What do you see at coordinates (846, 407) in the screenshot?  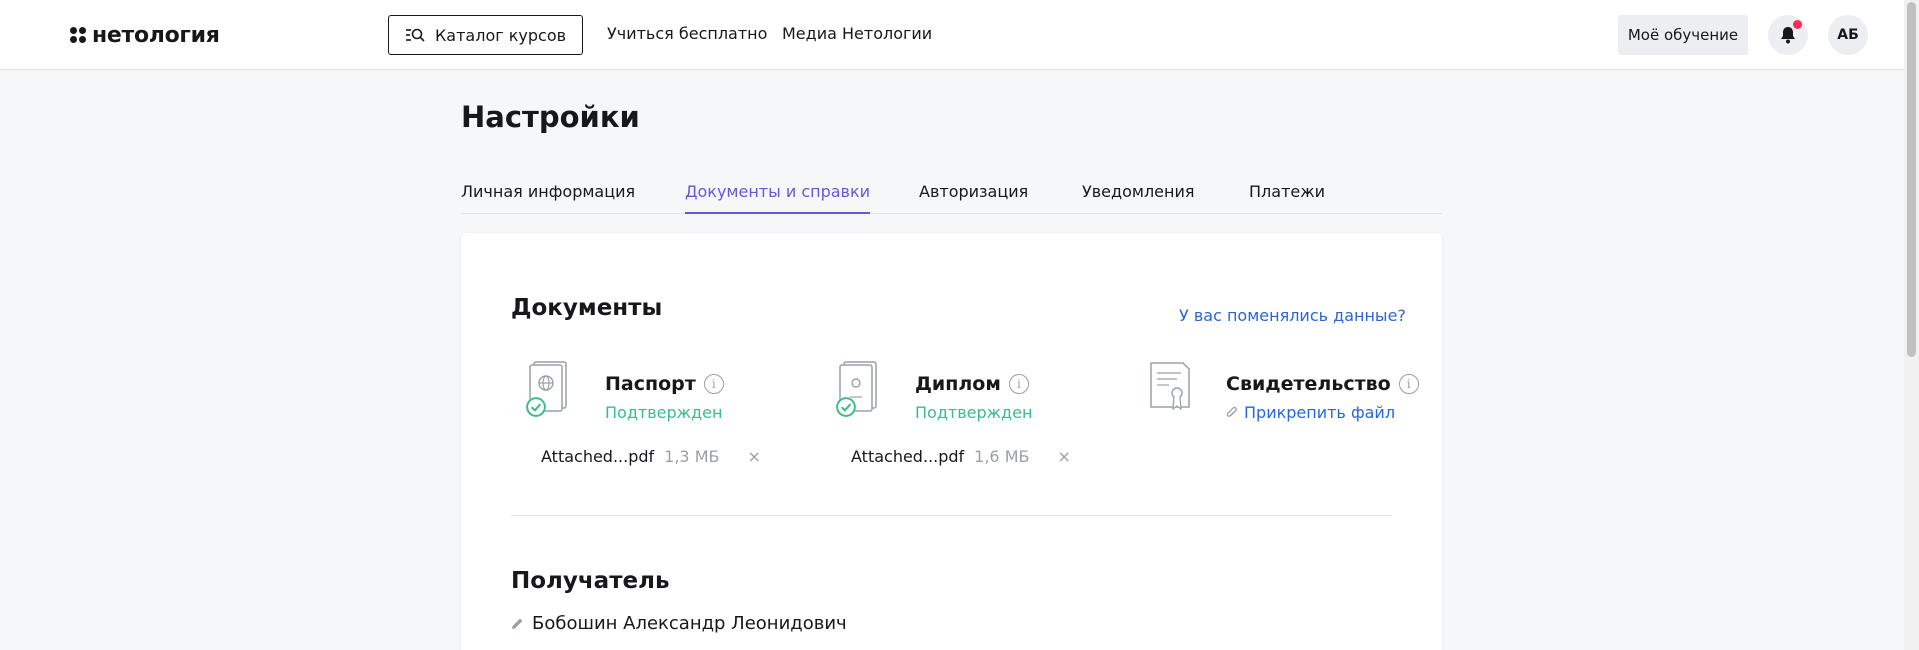 I see `diploma-verified-icon` at bounding box center [846, 407].